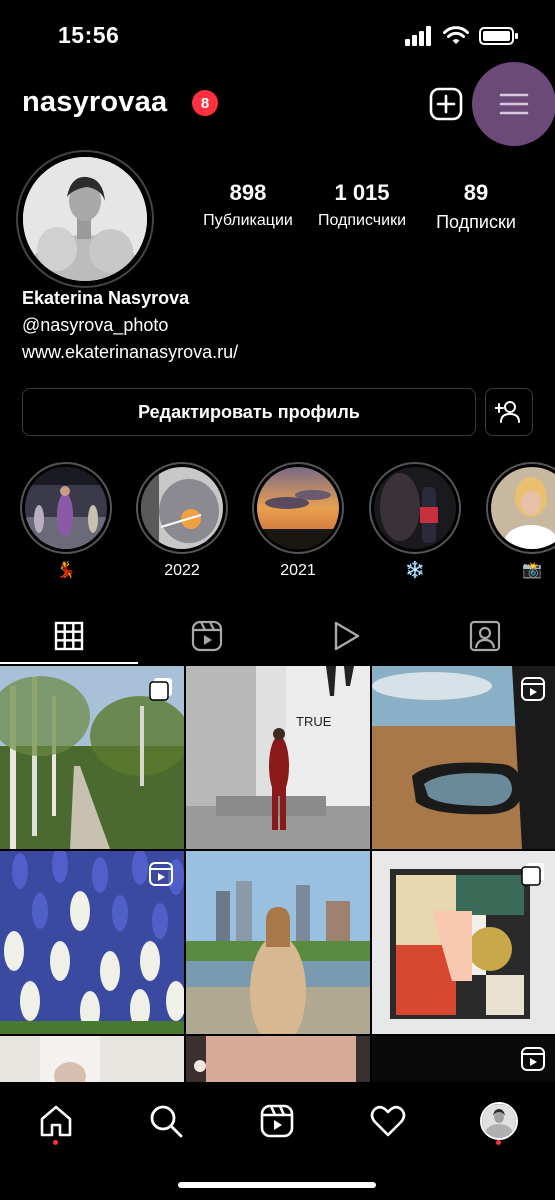  Describe the element at coordinates (106, 298) in the screenshot. I see `display-name: Ekaterina Nasyrova` at that location.